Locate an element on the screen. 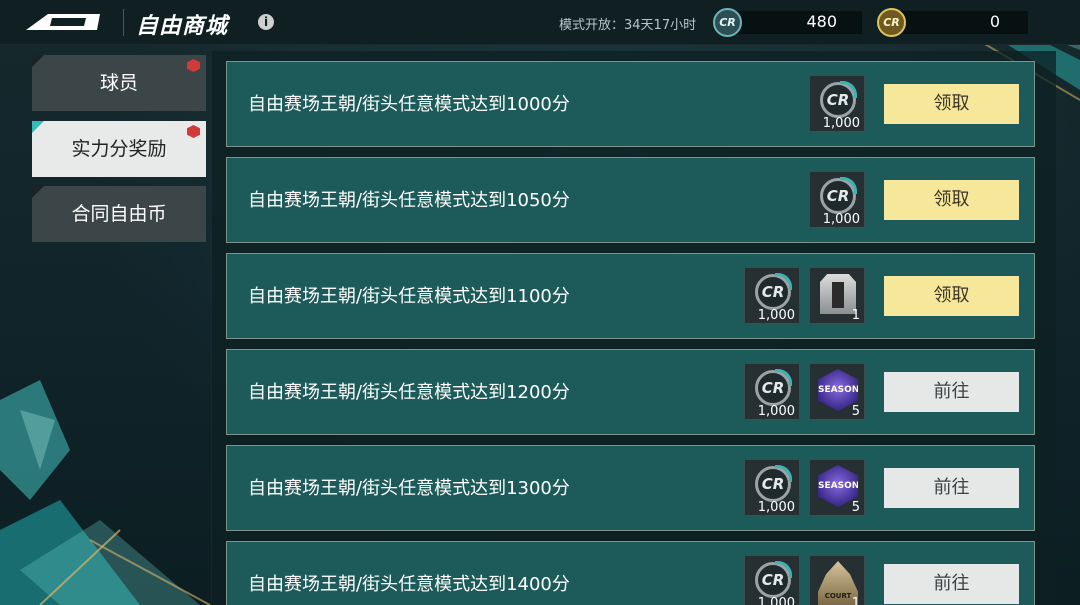 The height and width of the screenshot is (605, 1080). task-description: 自由赛场王朝/街头任意模式达到1000分 is located at coordinates (409, 104).